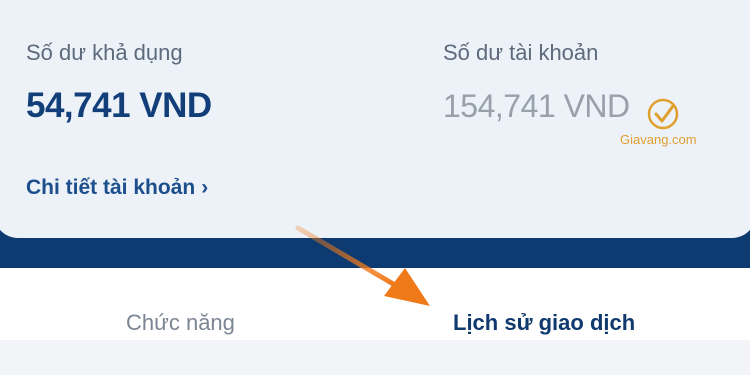  Describe the element at coordinates (119, 105) in the screenshot. I see `available-balance-amount: 54,741 VND` at that location.